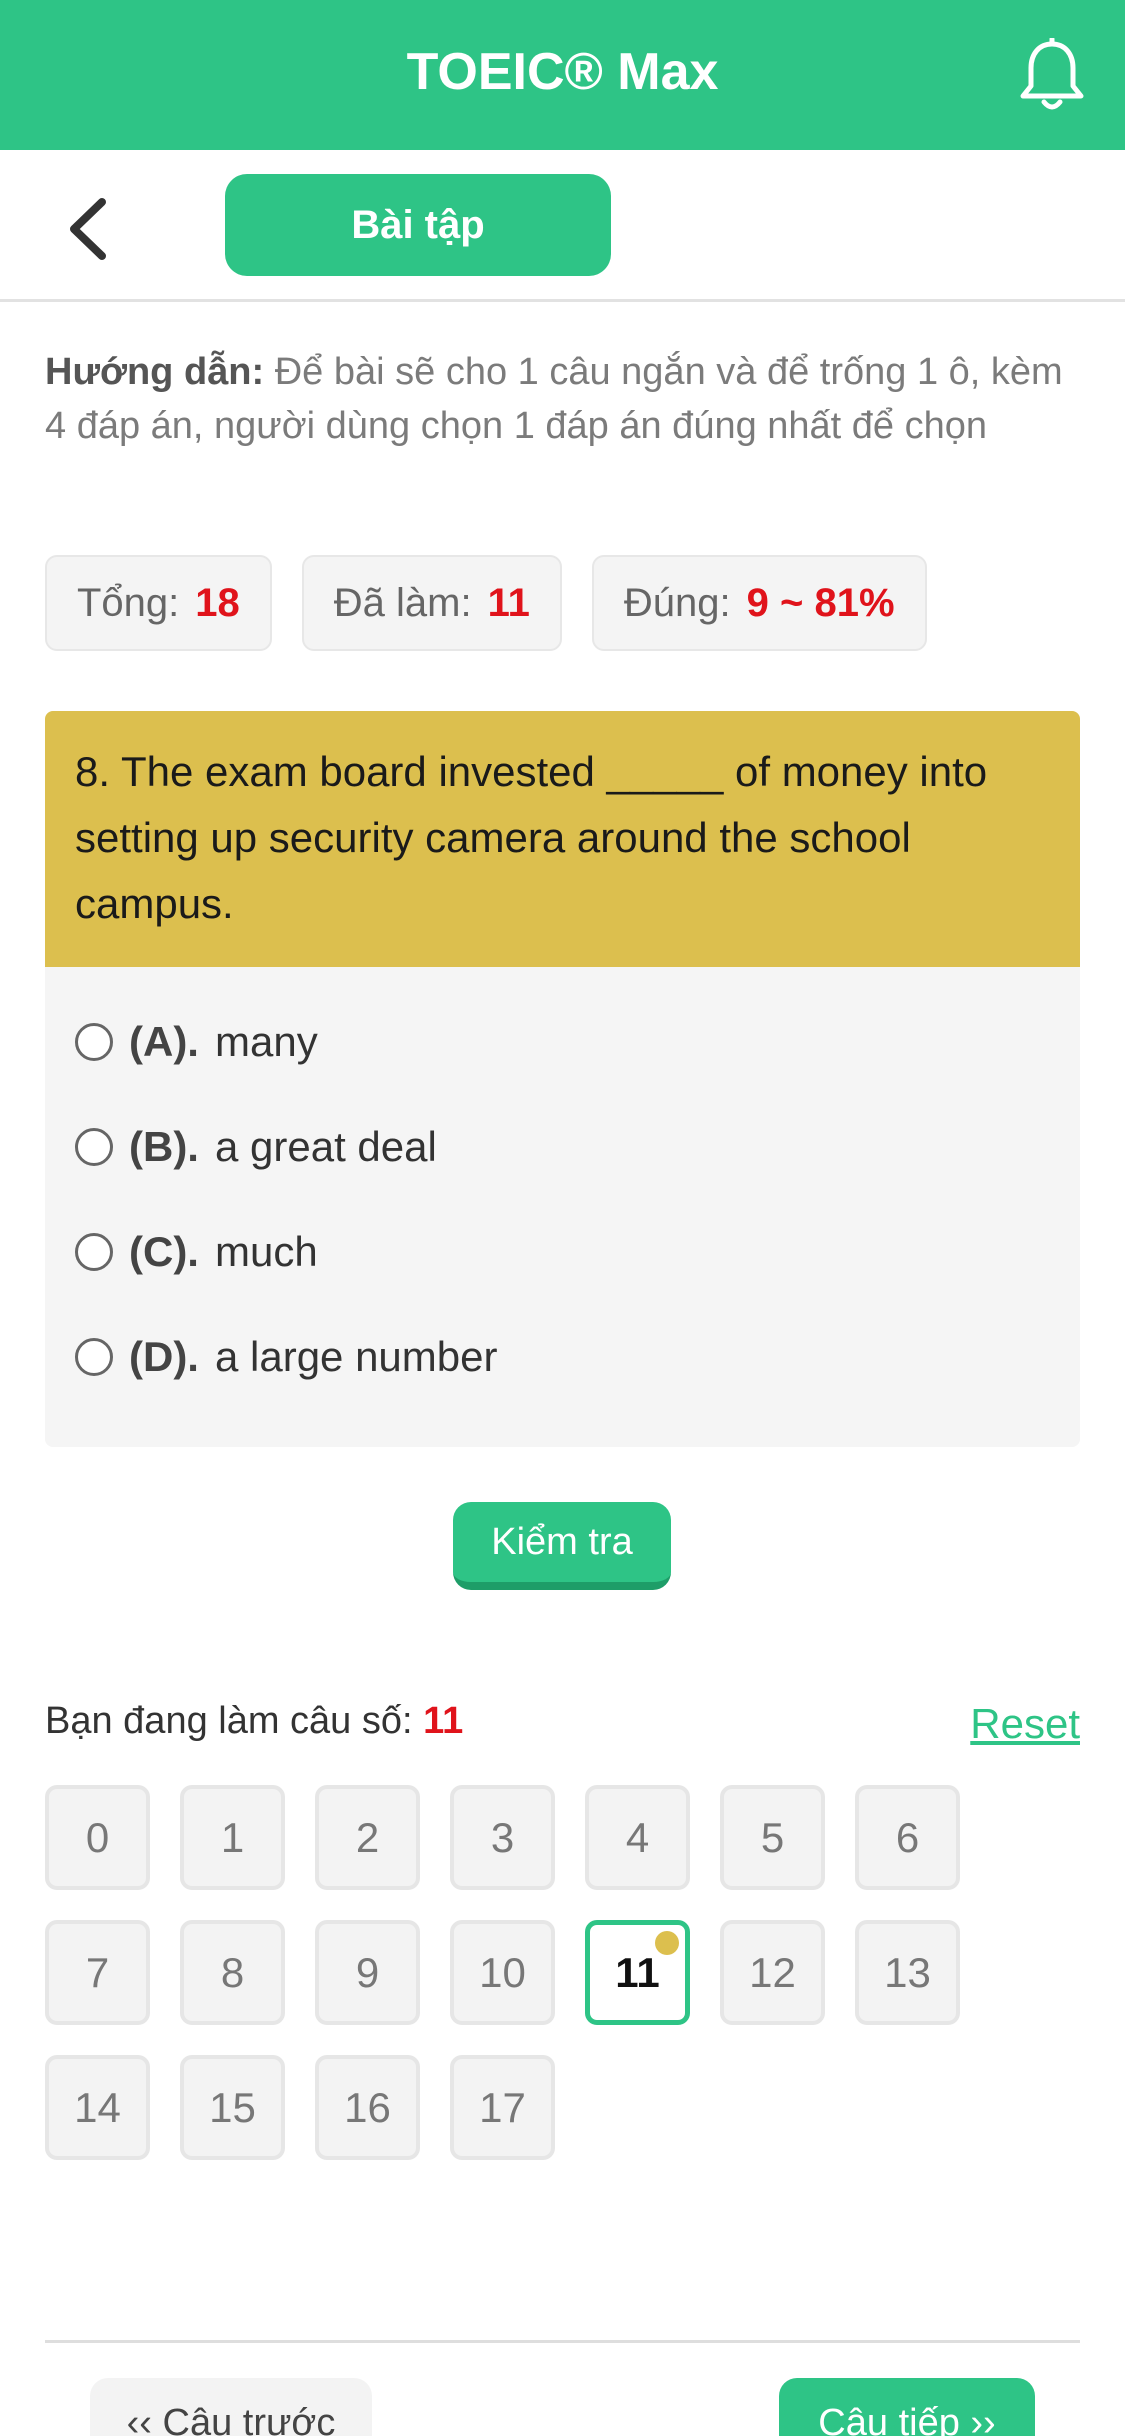  I want to click on question-number-14: 14, so click(97, 2107).